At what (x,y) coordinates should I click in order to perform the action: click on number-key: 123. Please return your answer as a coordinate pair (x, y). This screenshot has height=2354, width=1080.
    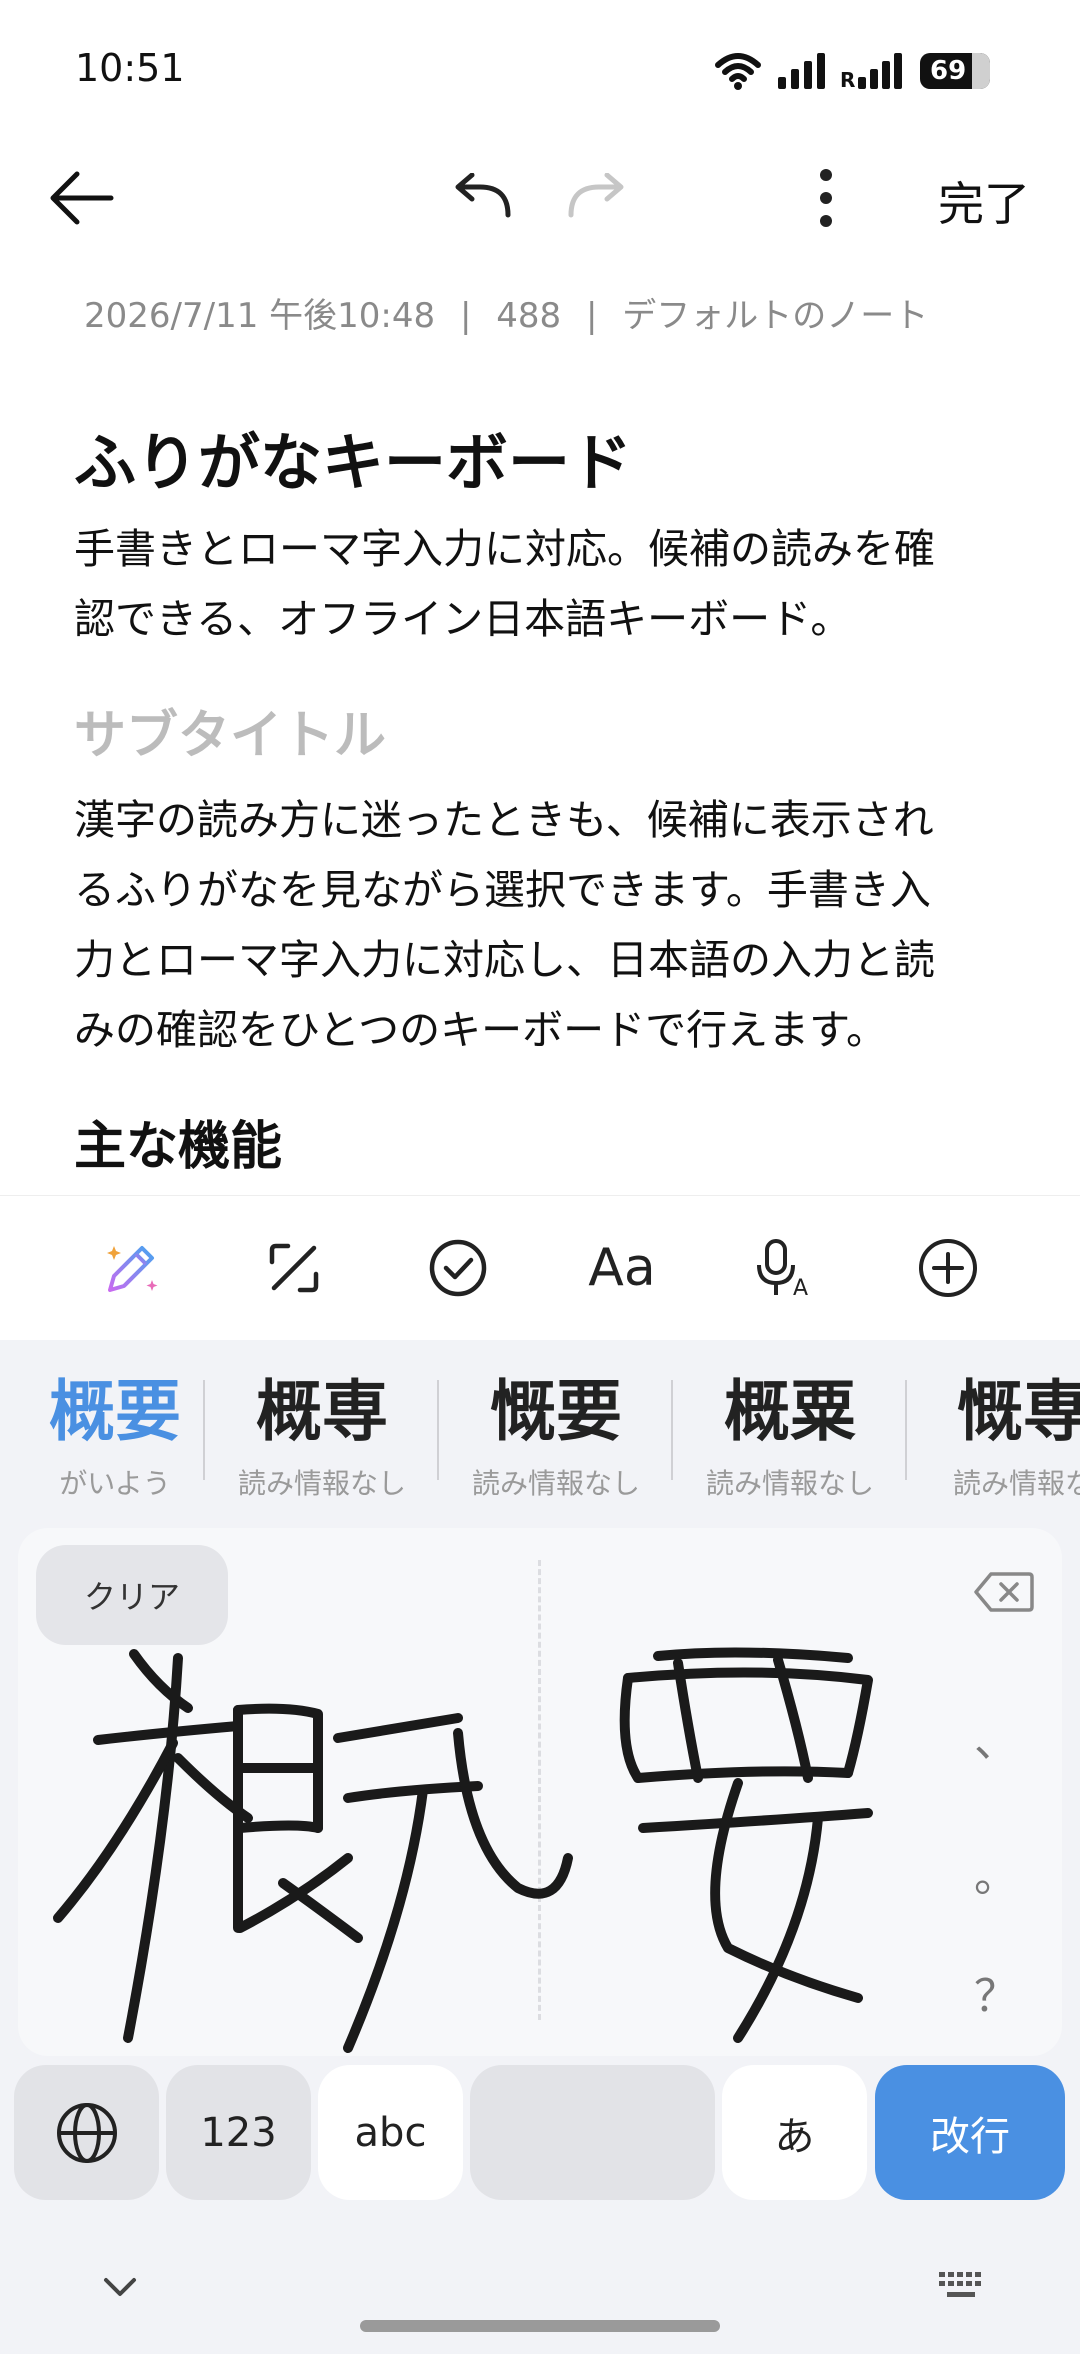
    Looking at the image, I should click on (238, 2132).